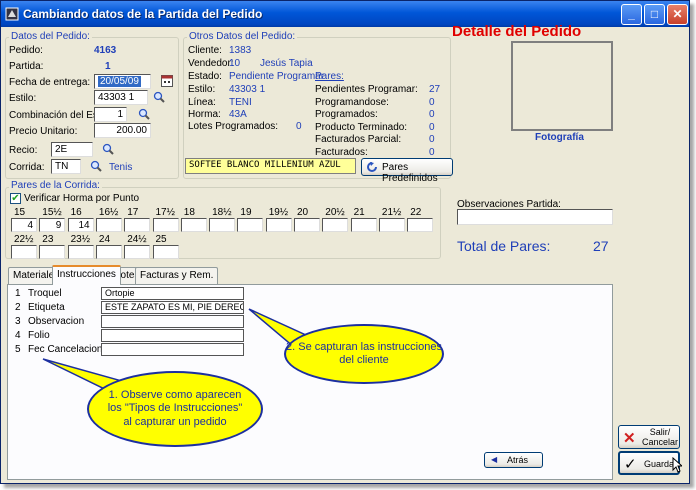 This screenshot has width=696, height=490. Describe the element at coordinates (39, 335) in the screenshot. I see `instruccion-label: Folio` at that location.